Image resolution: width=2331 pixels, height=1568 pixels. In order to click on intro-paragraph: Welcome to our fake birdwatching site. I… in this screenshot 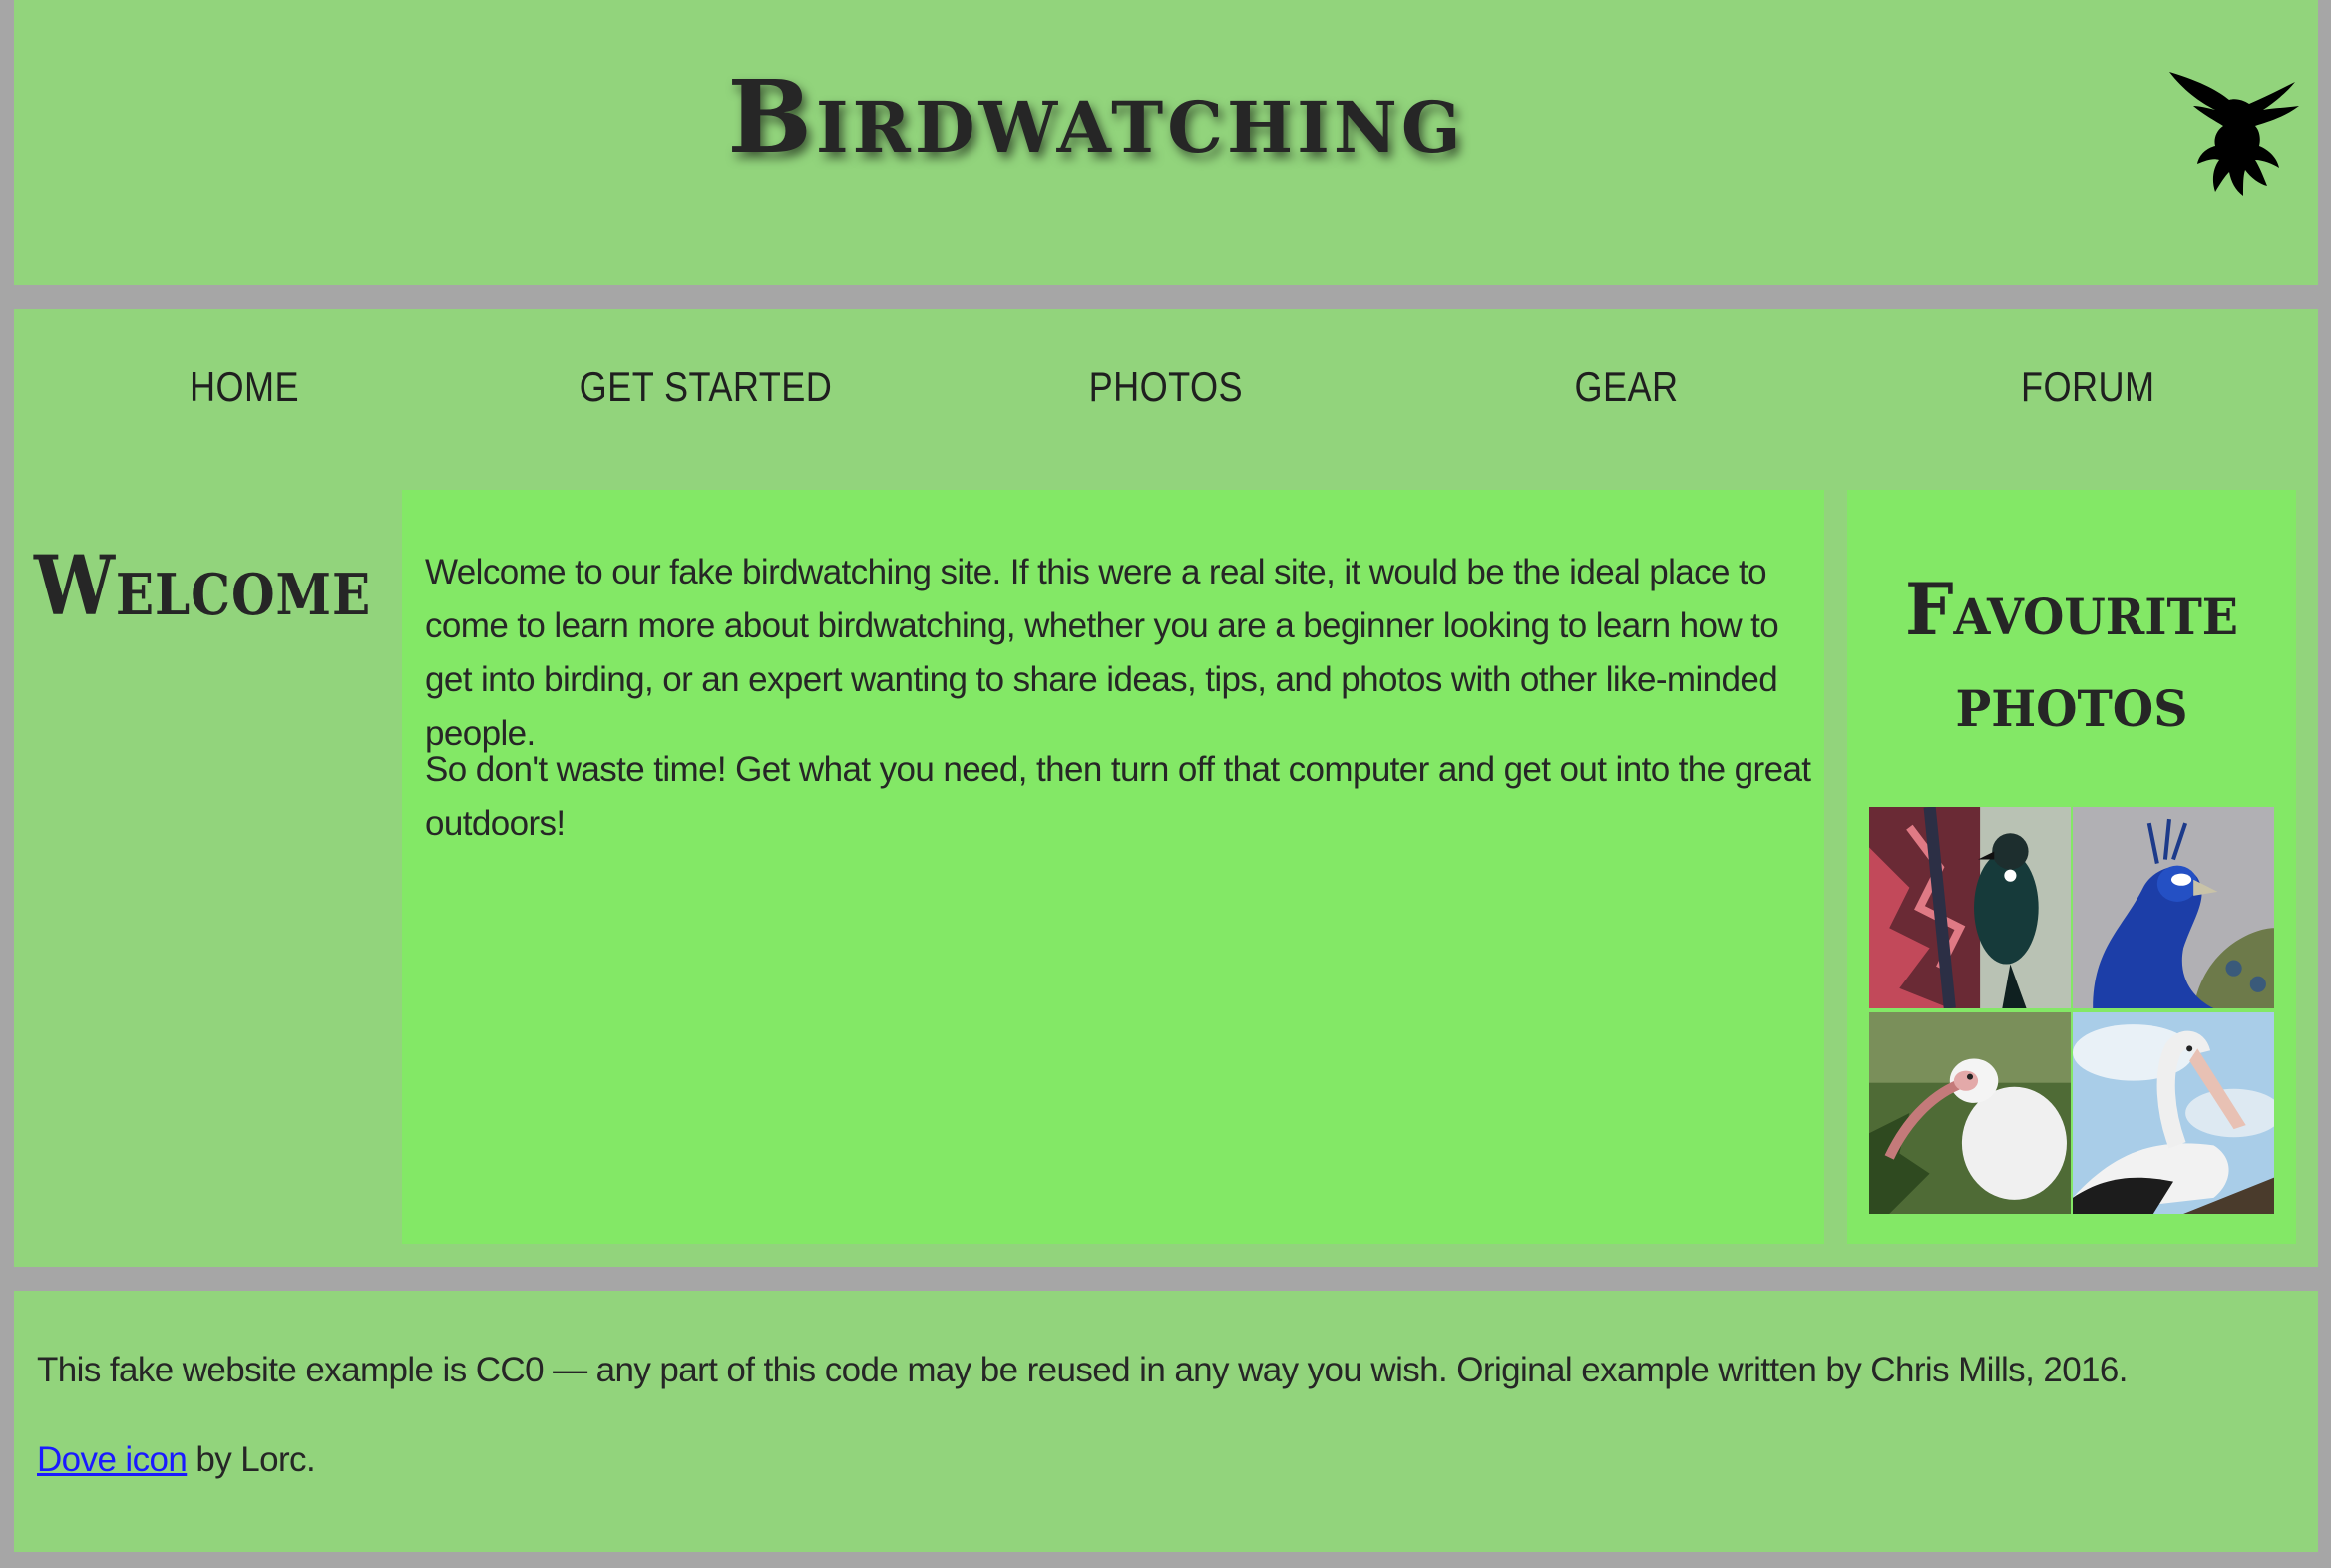, I will do `click(1102, 653)`.